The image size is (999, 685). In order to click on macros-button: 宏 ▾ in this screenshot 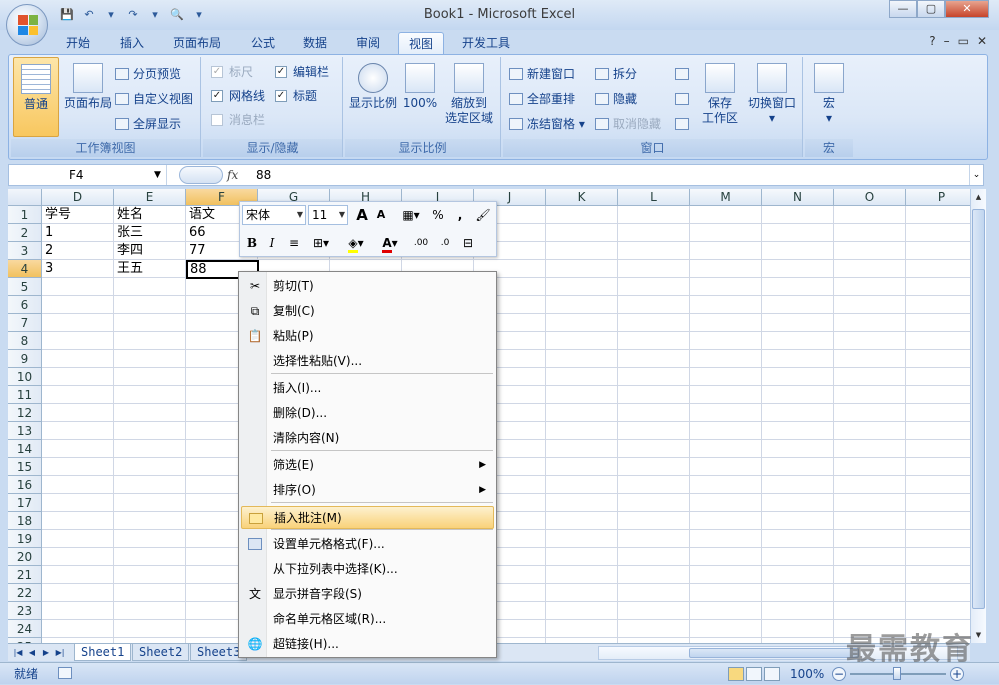, I will do `click(829, 94)`.